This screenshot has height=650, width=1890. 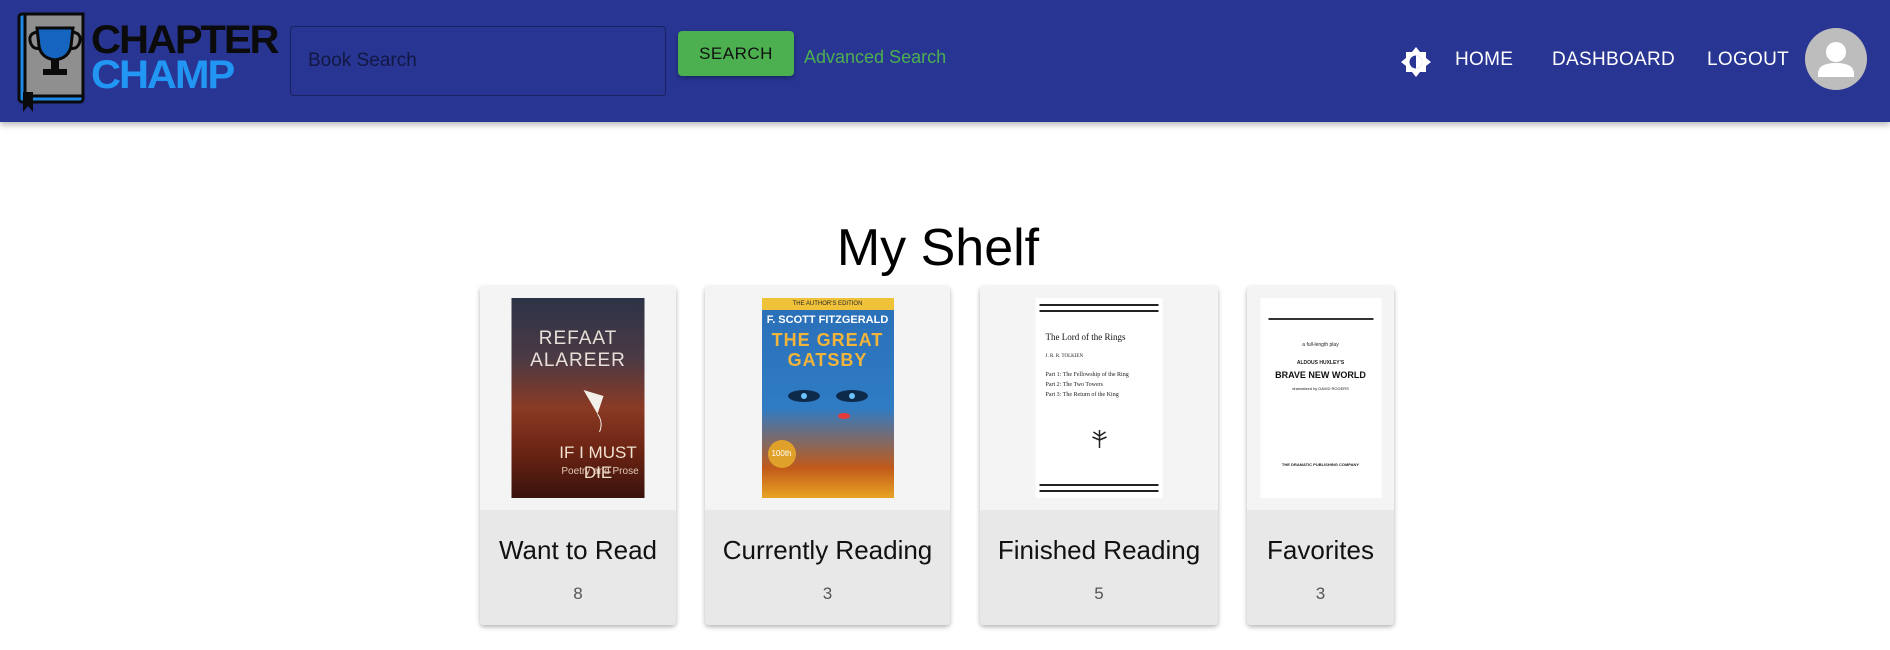 What do you see at coordinates (1099, 550) in the screenshot?
I see `shelf-label: Finished Reading` at bounding box center [1099, 550].